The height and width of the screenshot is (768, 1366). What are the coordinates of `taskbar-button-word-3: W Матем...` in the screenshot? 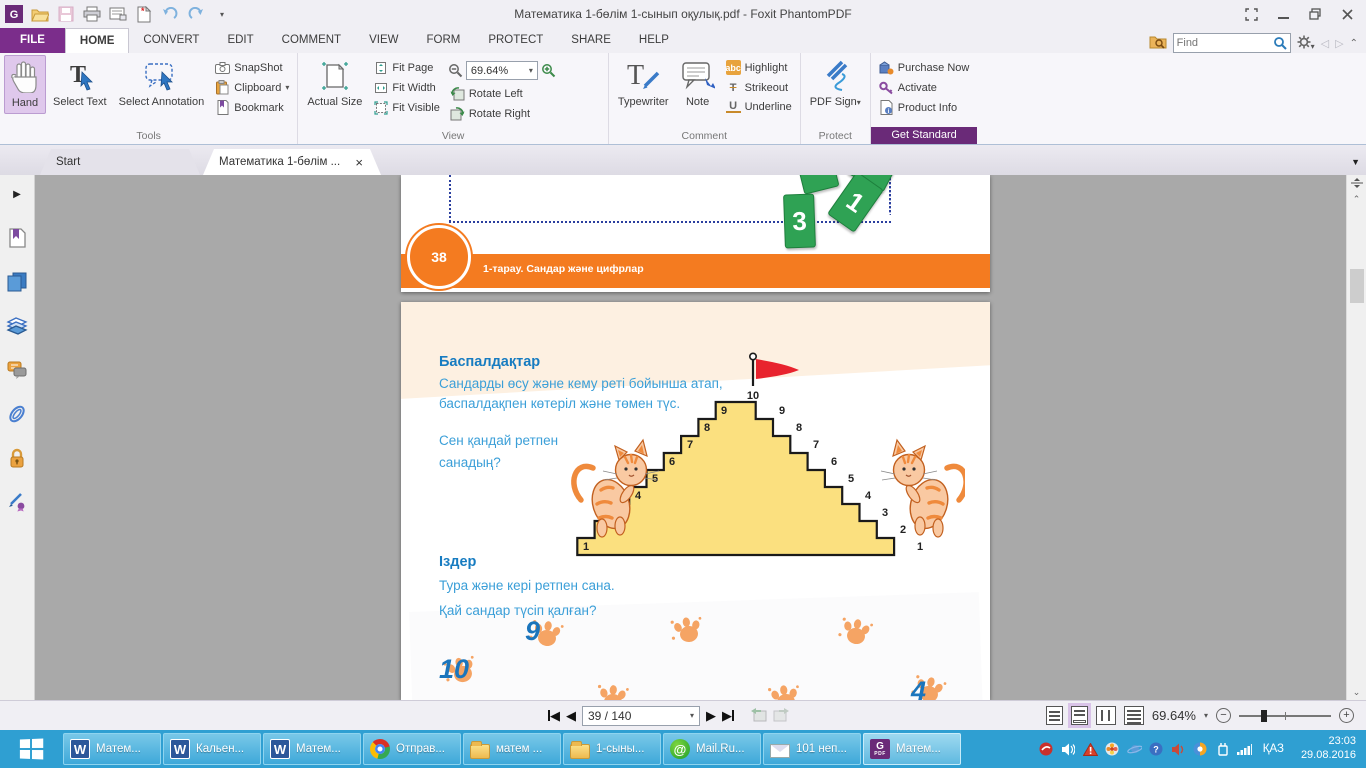 It's located at (312, 749).